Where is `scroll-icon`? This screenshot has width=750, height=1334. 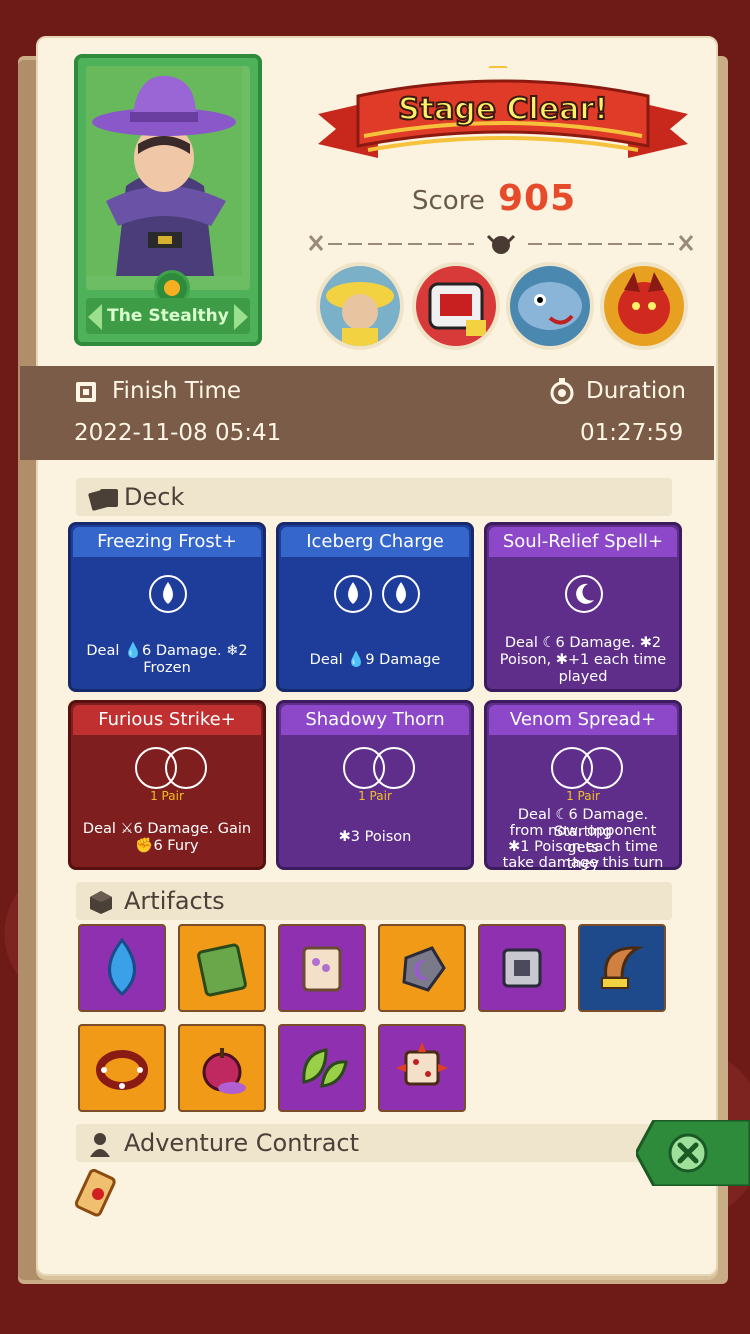
scroll-icon is located at coordinates (322, 968).